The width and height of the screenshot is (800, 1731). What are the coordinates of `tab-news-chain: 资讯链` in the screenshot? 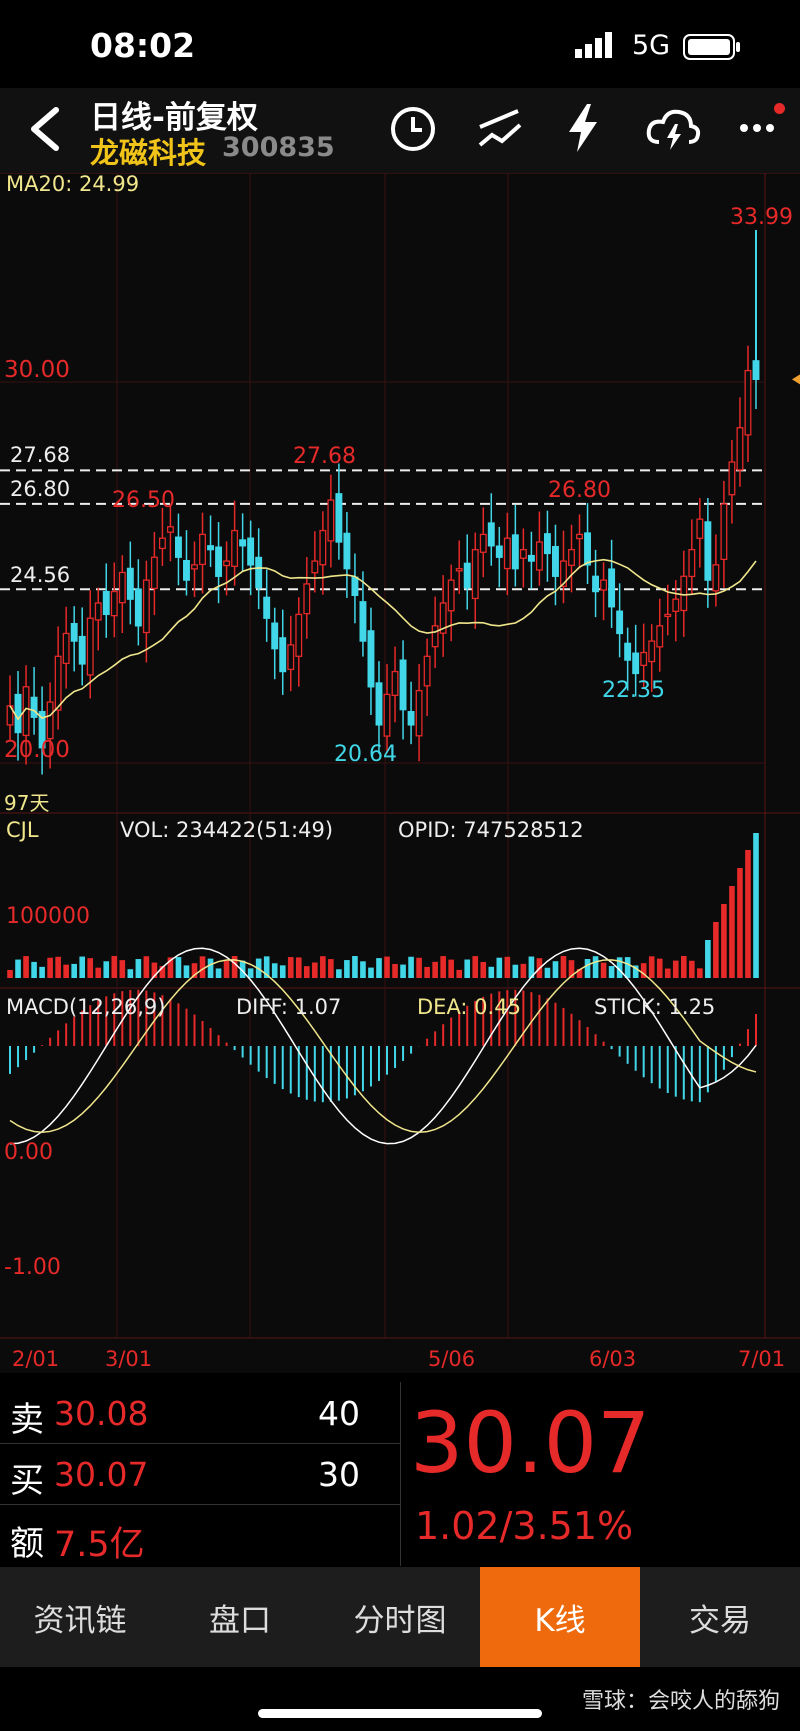 It's located at (80, 1617).